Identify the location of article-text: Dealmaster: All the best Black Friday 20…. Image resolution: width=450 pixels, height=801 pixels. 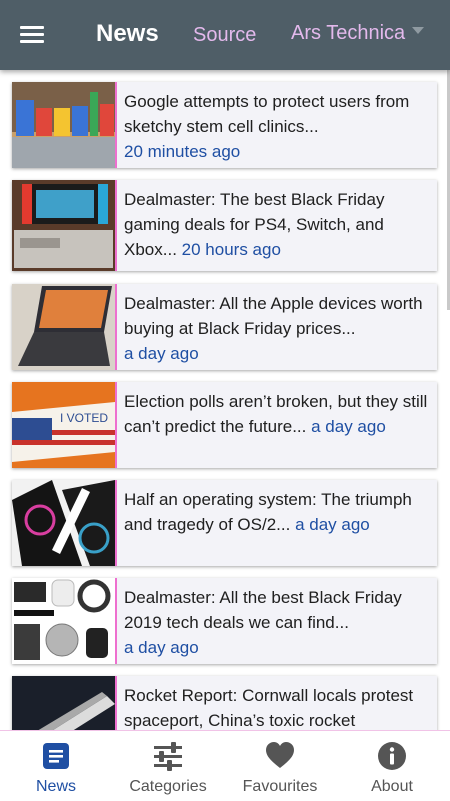
(278, 622).